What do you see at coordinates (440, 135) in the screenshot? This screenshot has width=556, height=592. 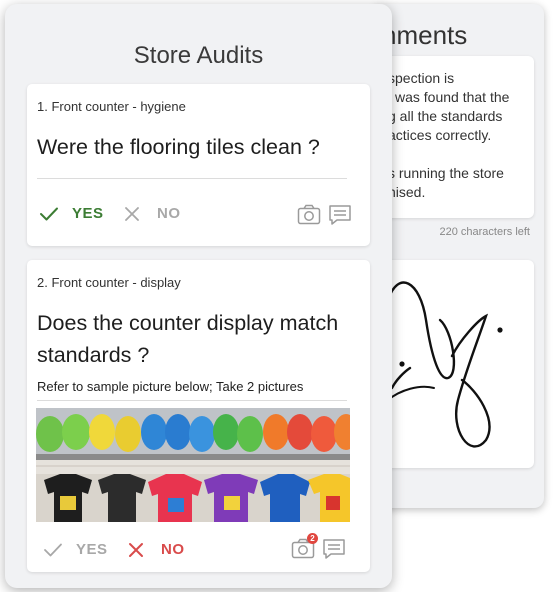 I see `comment-line: actices correctly.` at bounding box center [440, 135].